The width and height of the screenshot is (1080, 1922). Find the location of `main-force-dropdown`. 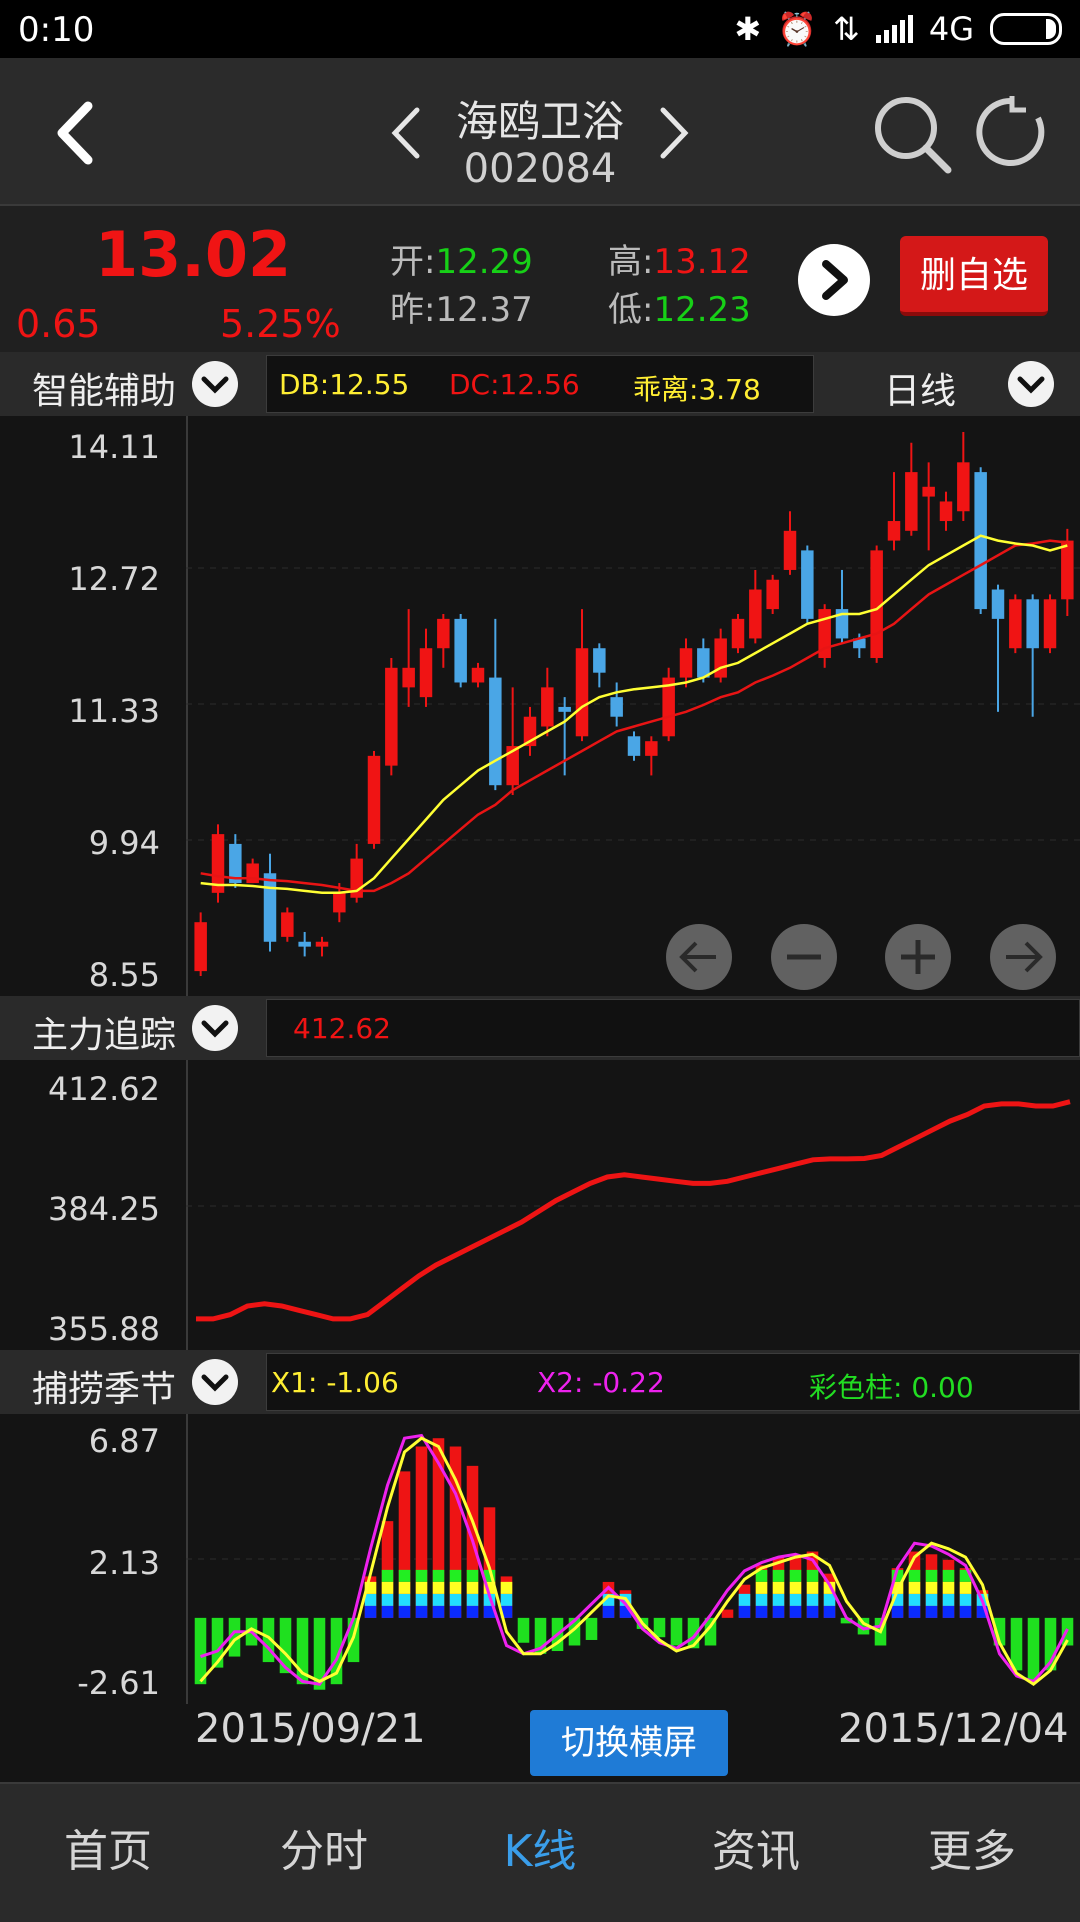

main-force-dropdown is located at coordinates (215, 1028).